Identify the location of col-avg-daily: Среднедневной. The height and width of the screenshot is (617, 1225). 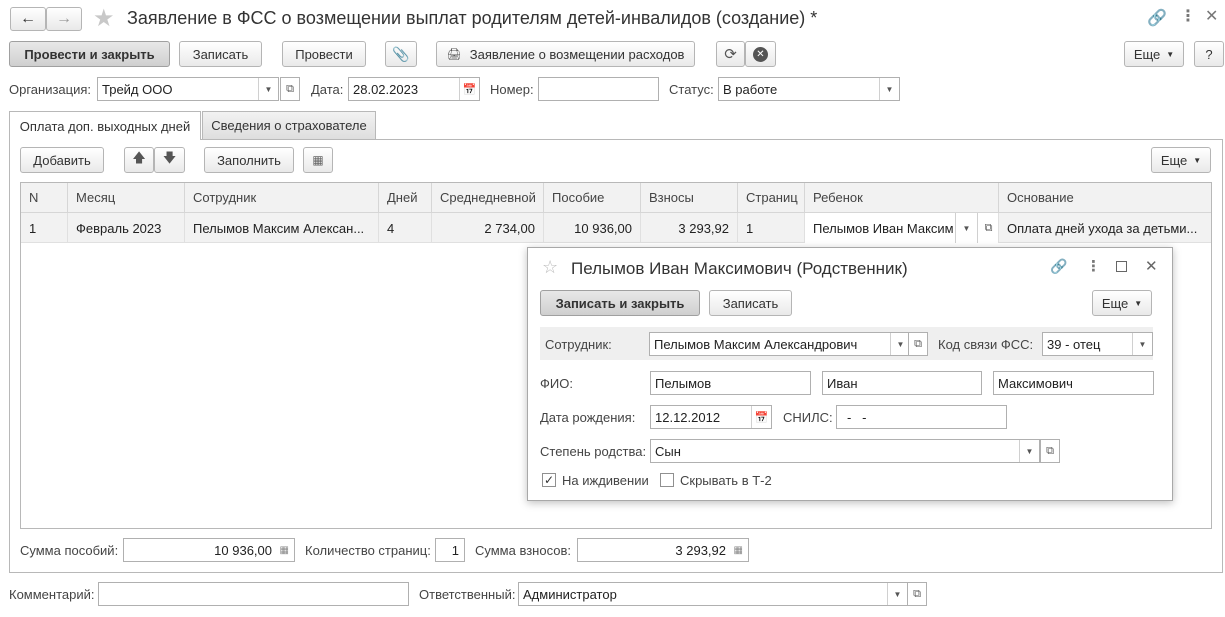
(488, 197).